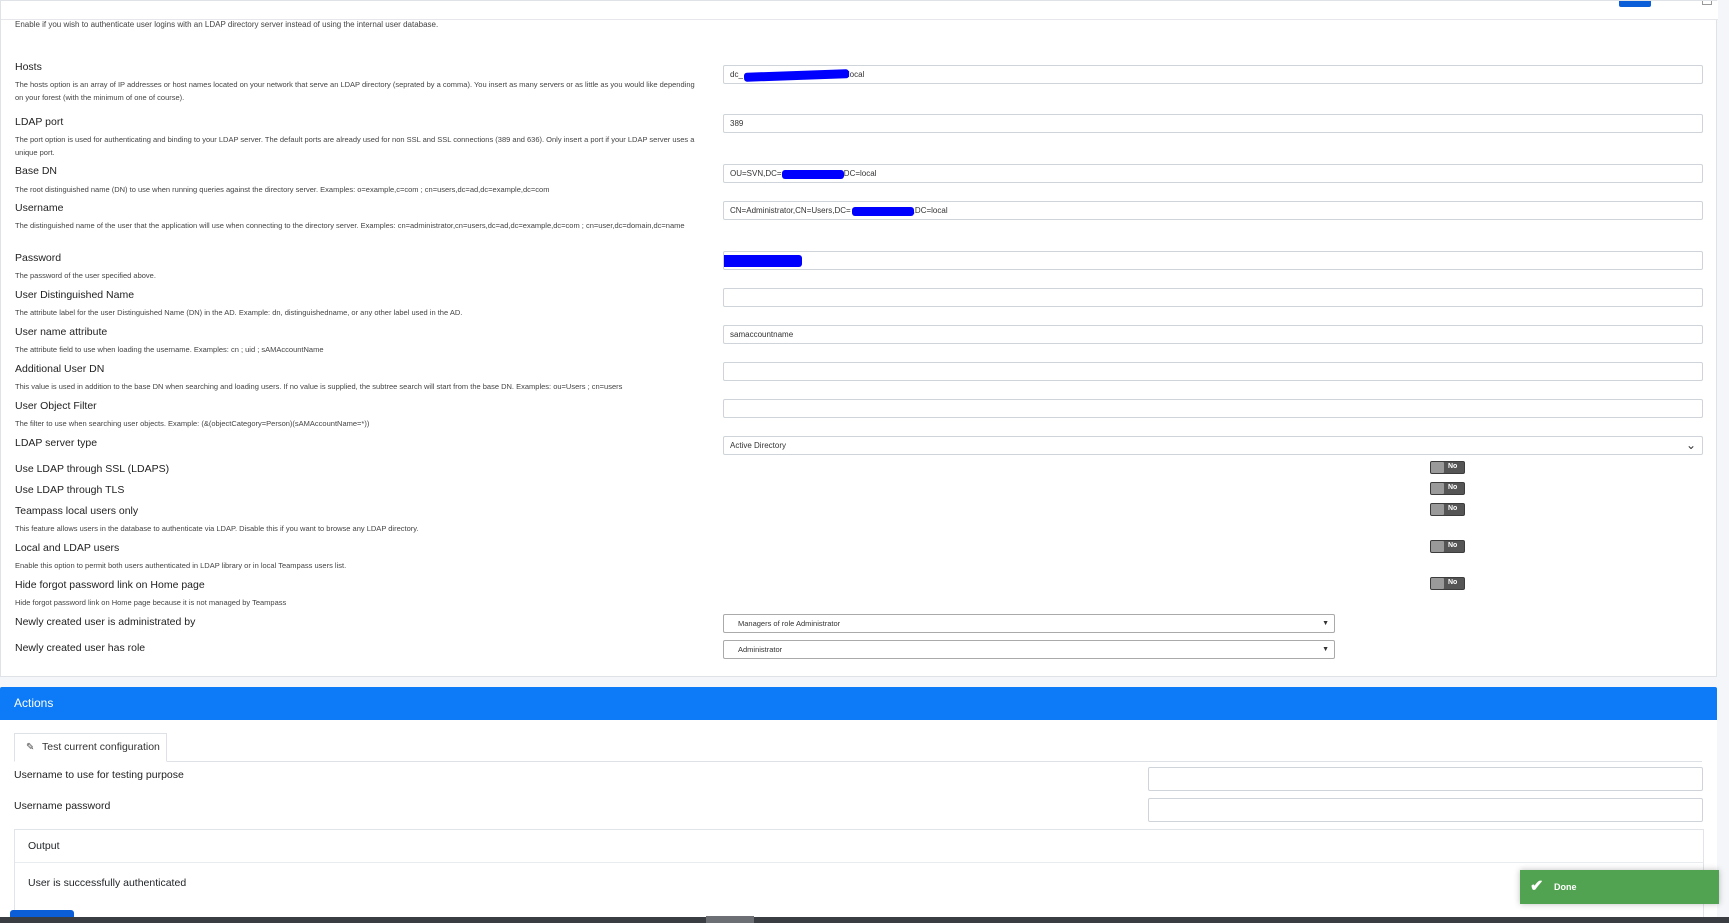 The height and width of the screenshot is (923, 1729). What do you see at coordinates (56, 443) in the screenshot?
I see `server-type-label: LDAP server type` at bounding box center [56, 443].